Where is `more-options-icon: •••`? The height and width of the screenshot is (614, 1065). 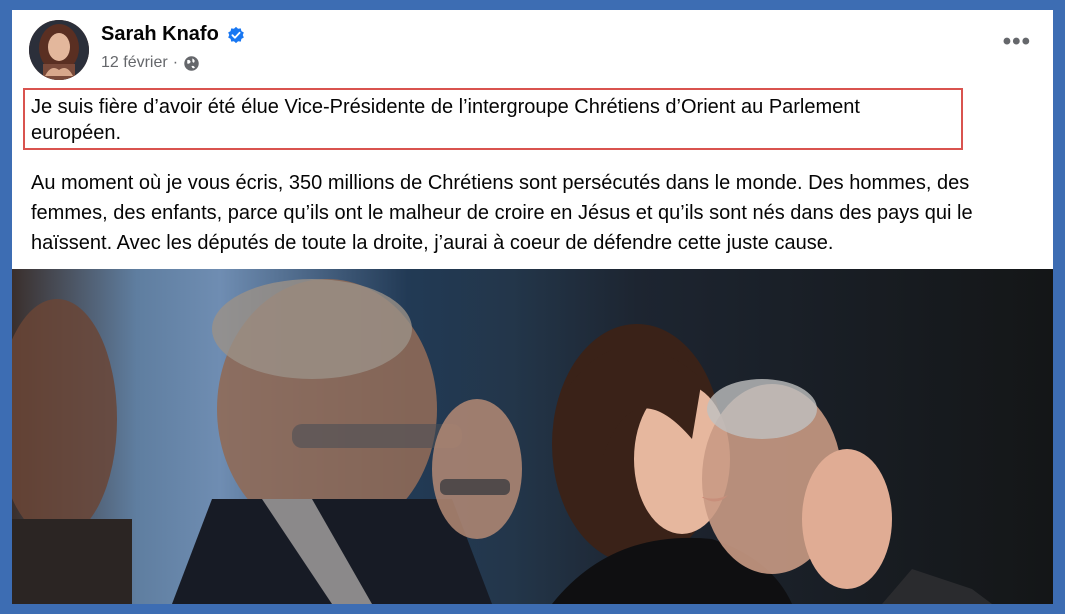
more-options-icon: ••• is located at coordinates (1017, 42).